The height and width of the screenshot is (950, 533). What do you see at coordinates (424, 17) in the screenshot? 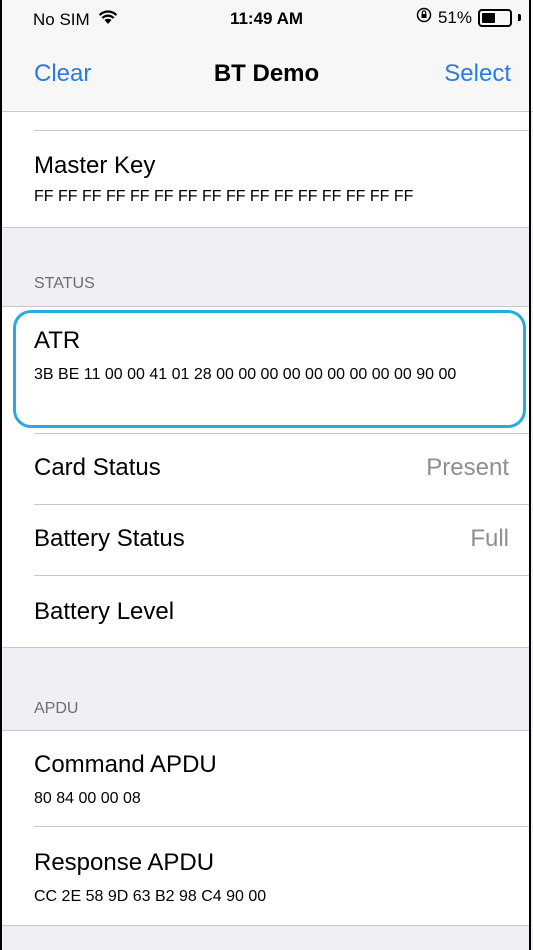
I see `rotation-lock-icon` at bounding box center [424, 17].